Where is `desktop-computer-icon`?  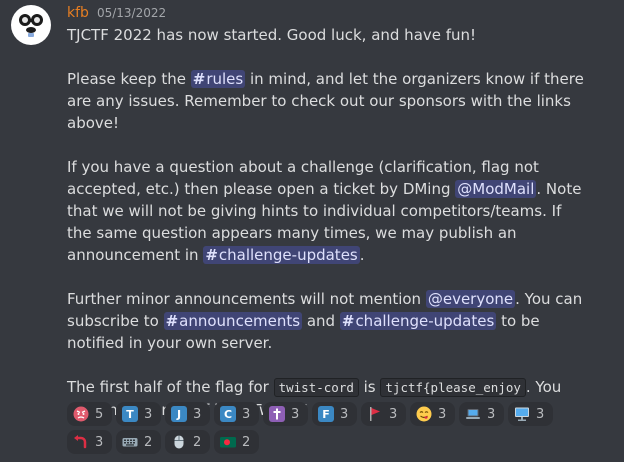
desktop-computer-icon is located at coordinates (522, 414).